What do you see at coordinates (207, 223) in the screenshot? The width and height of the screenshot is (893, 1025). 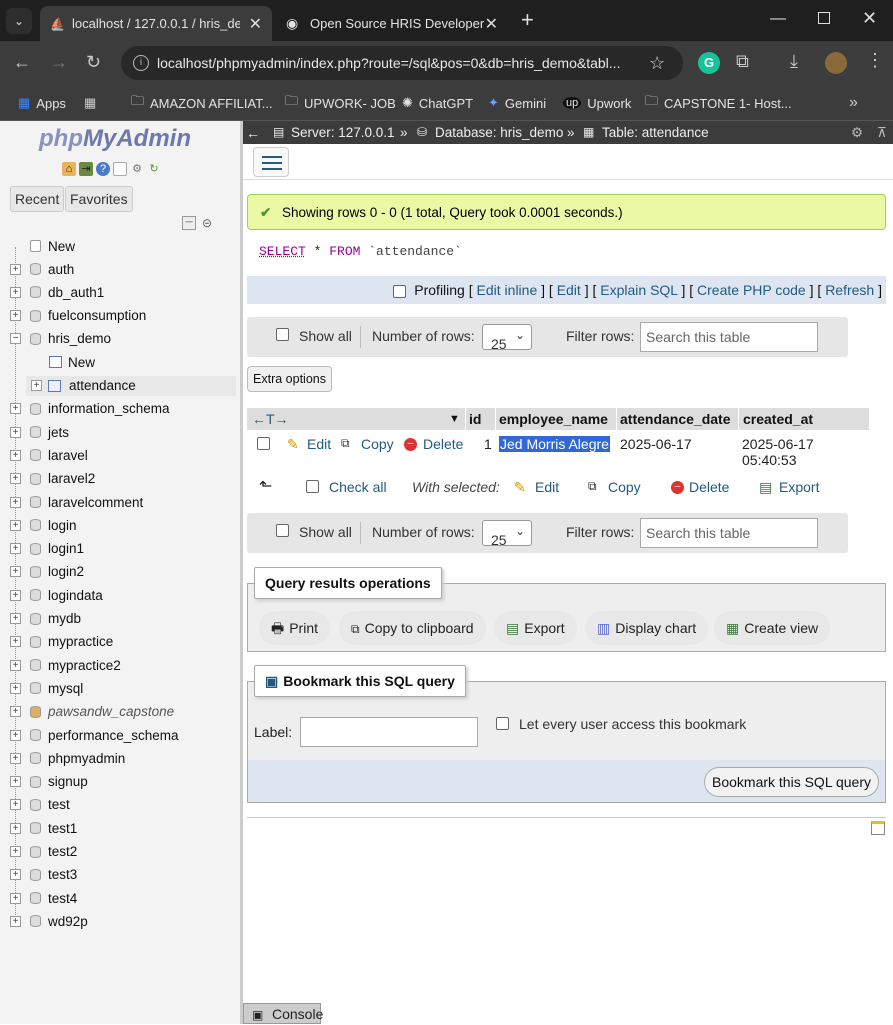 I see `link-with-main-icon: ⊝` at bounding box center [207, 223].